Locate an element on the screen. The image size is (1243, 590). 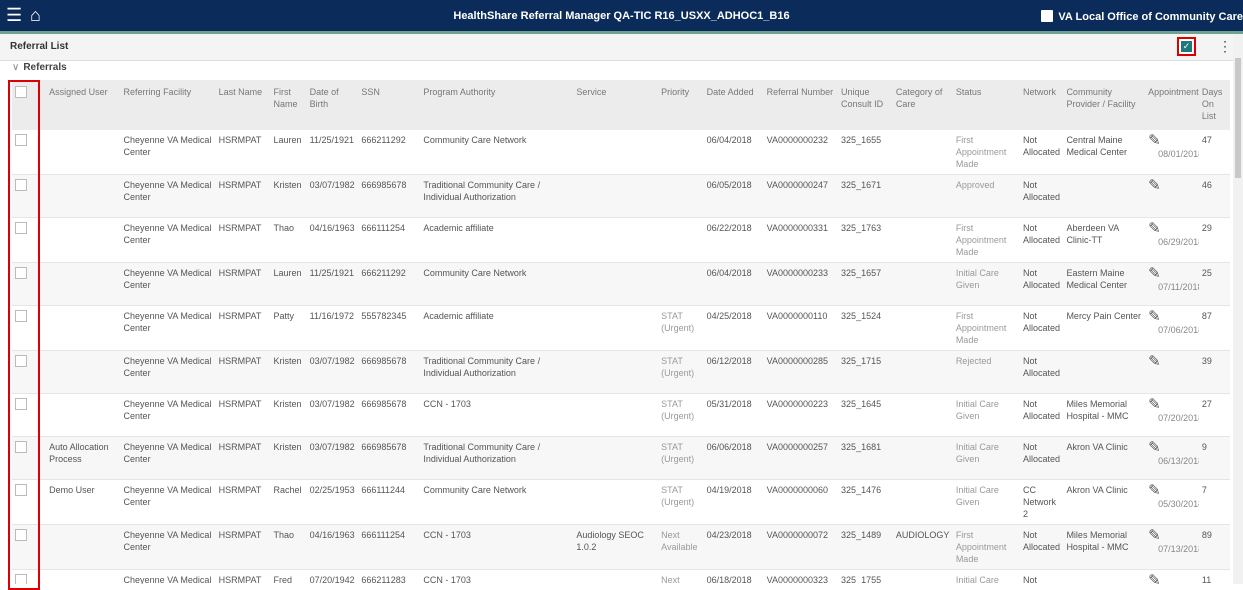
col-header: Status is located at coordinates (986, 105).